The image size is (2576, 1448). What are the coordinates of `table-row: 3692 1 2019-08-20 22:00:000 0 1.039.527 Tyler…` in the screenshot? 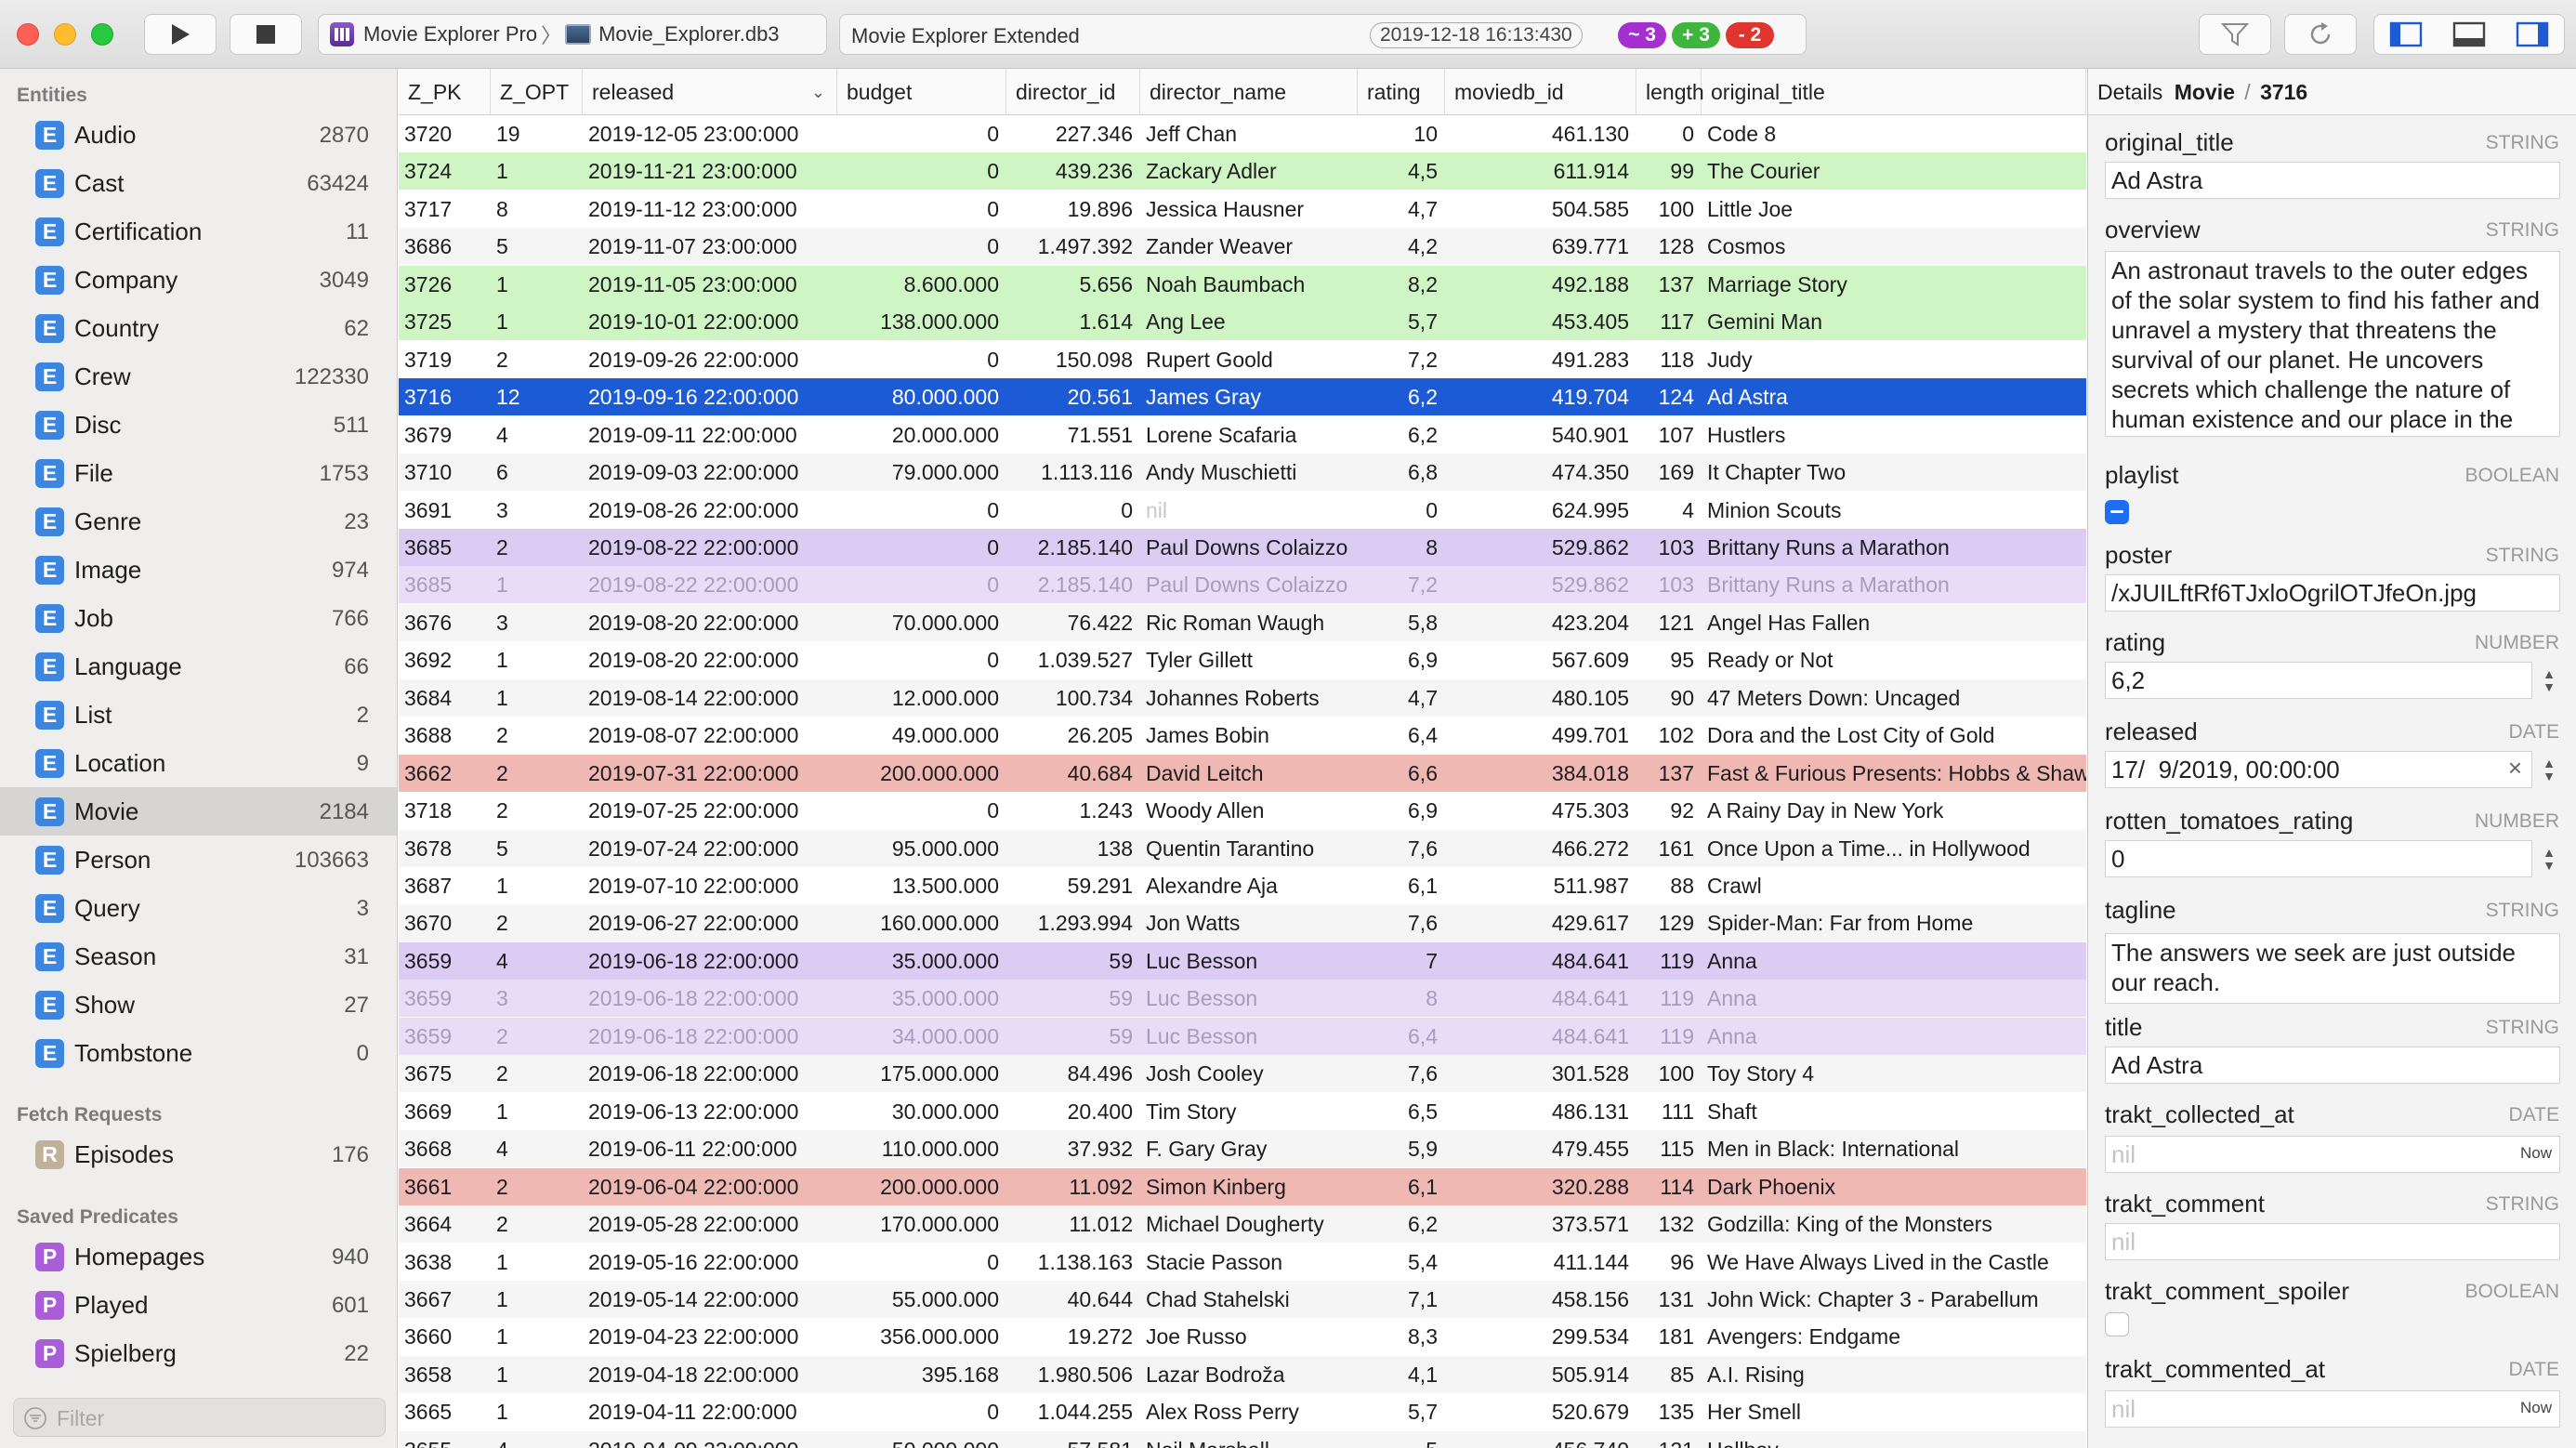 It's located at (1242, 660).